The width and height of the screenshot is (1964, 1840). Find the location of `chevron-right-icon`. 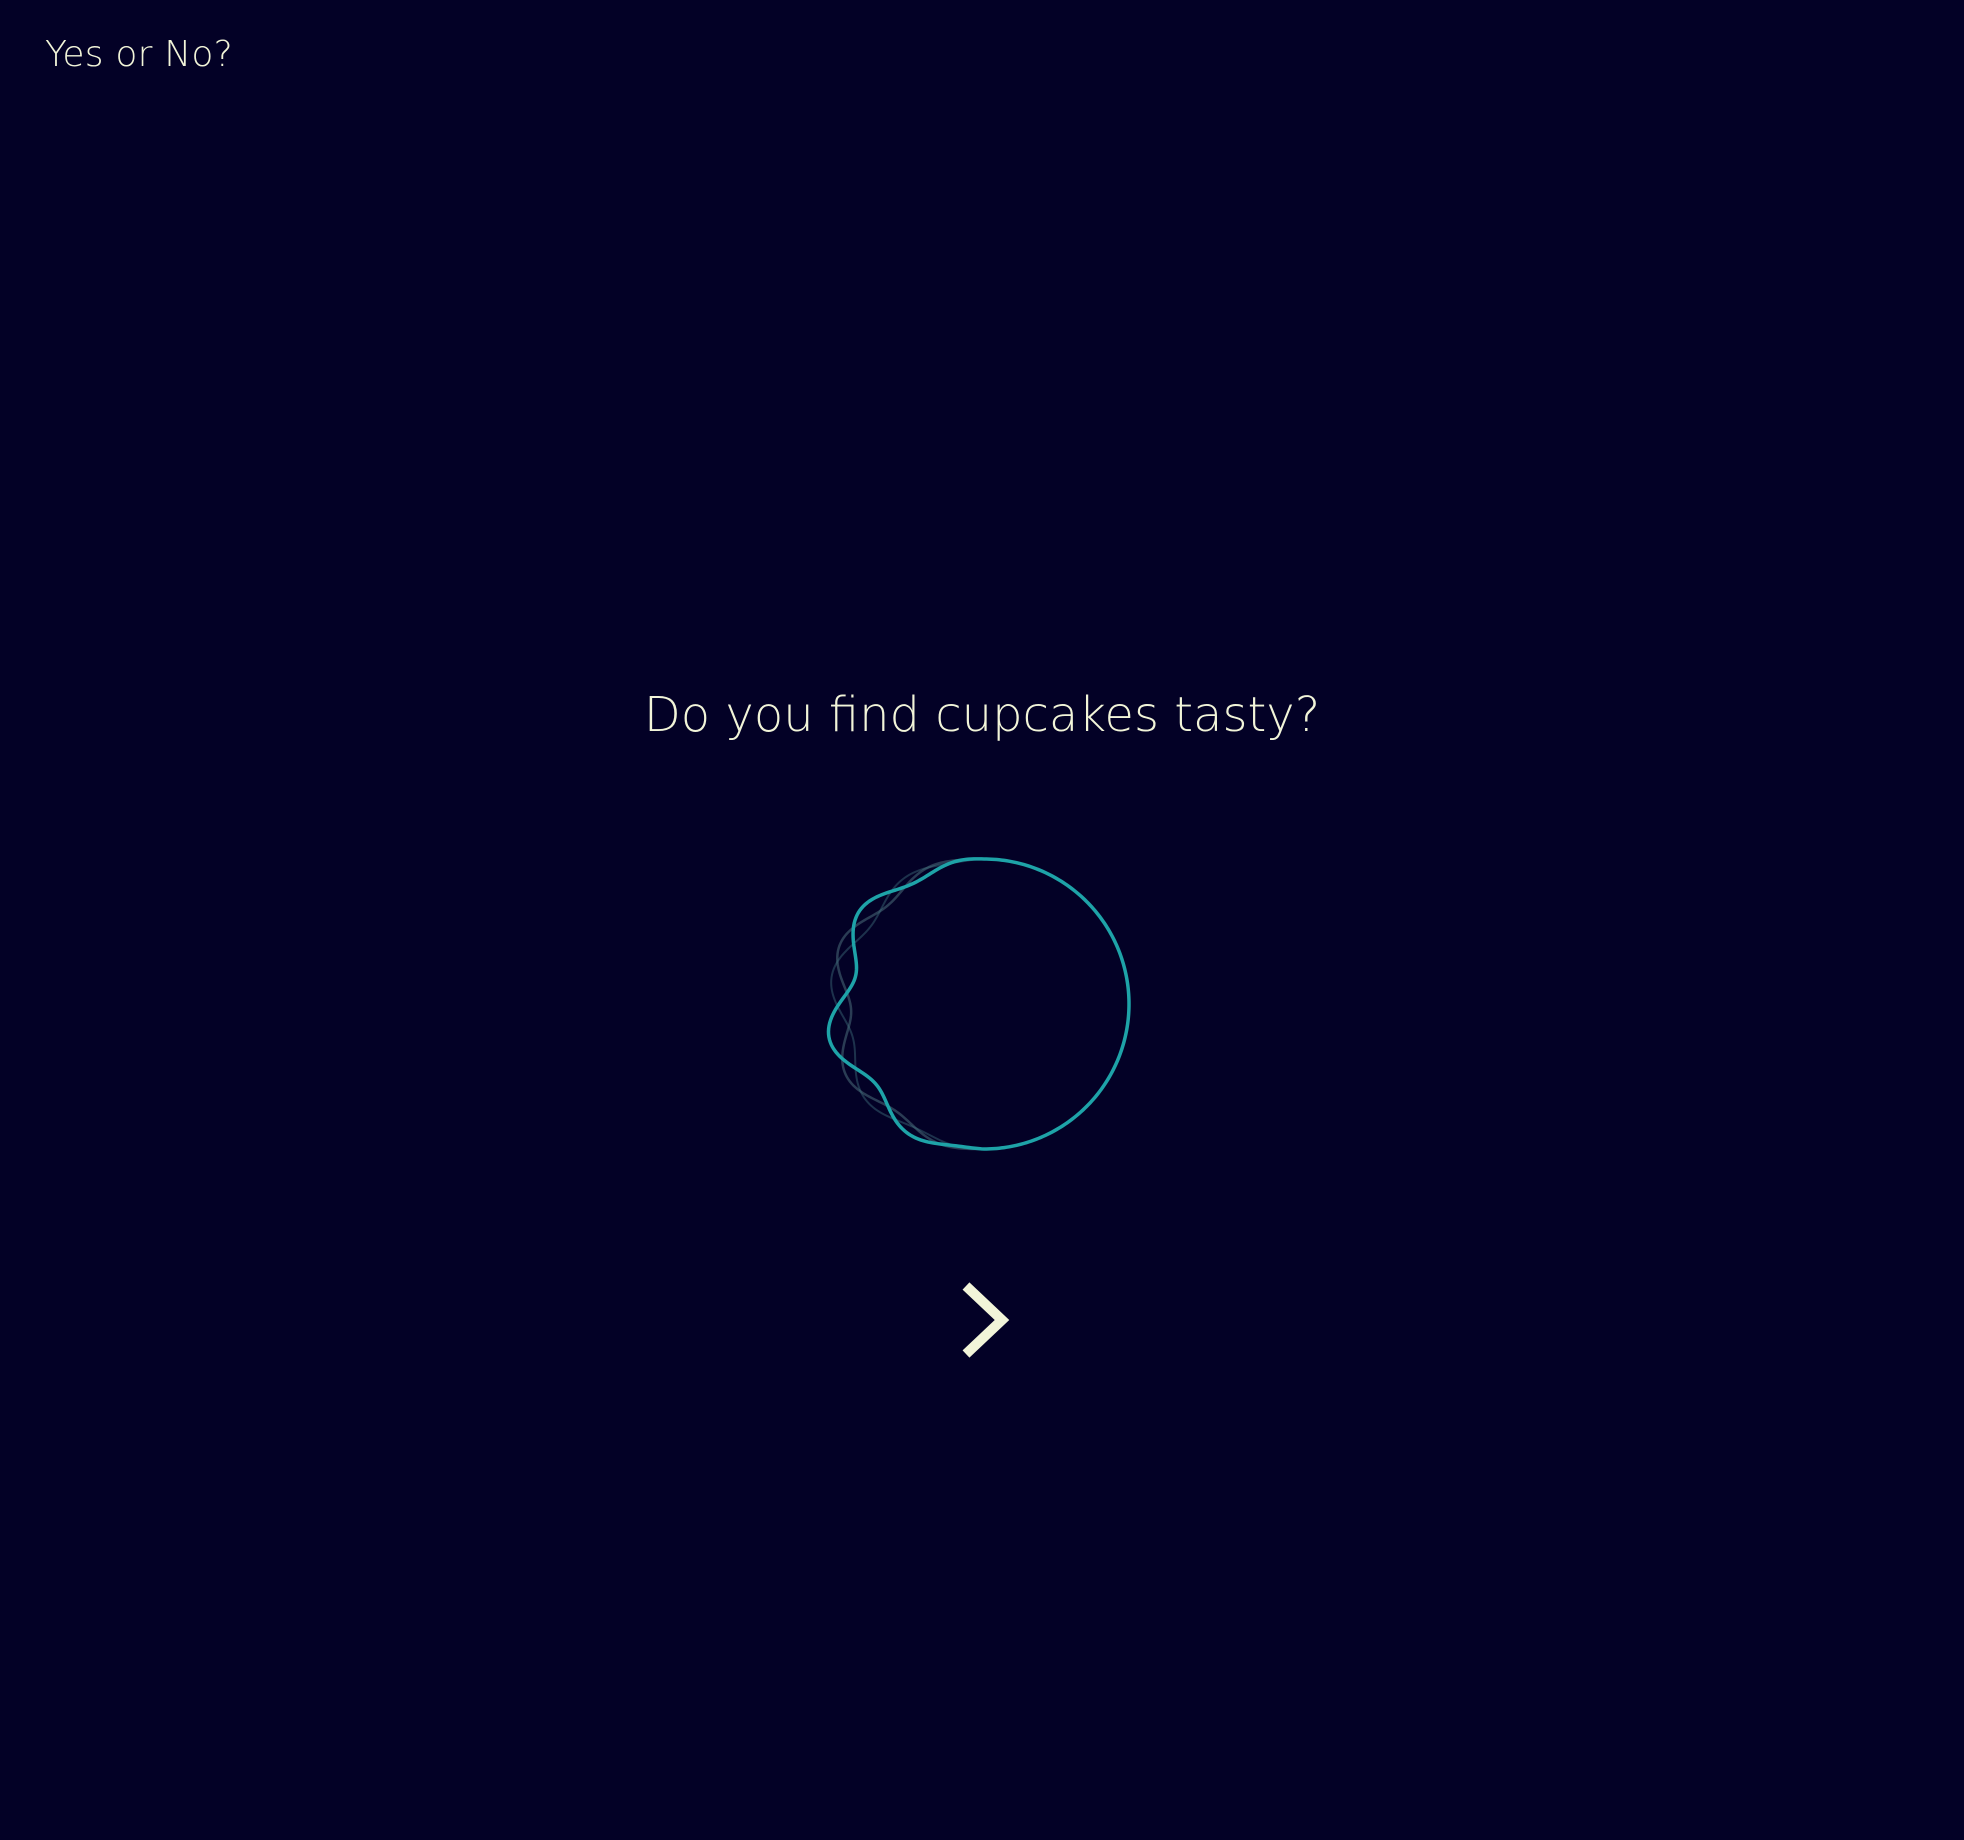

chevron-right-icon is located at coordinates (986, 1320).